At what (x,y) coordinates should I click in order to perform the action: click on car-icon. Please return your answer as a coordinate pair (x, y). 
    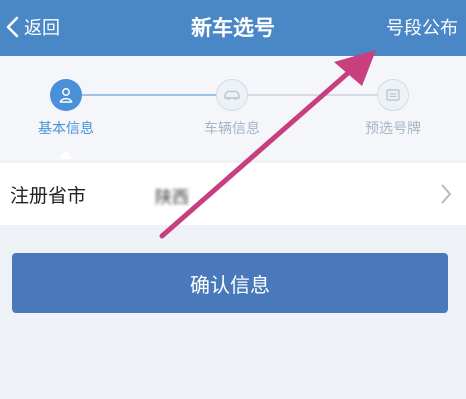
    Looking at the image, I should click on (232, 95).